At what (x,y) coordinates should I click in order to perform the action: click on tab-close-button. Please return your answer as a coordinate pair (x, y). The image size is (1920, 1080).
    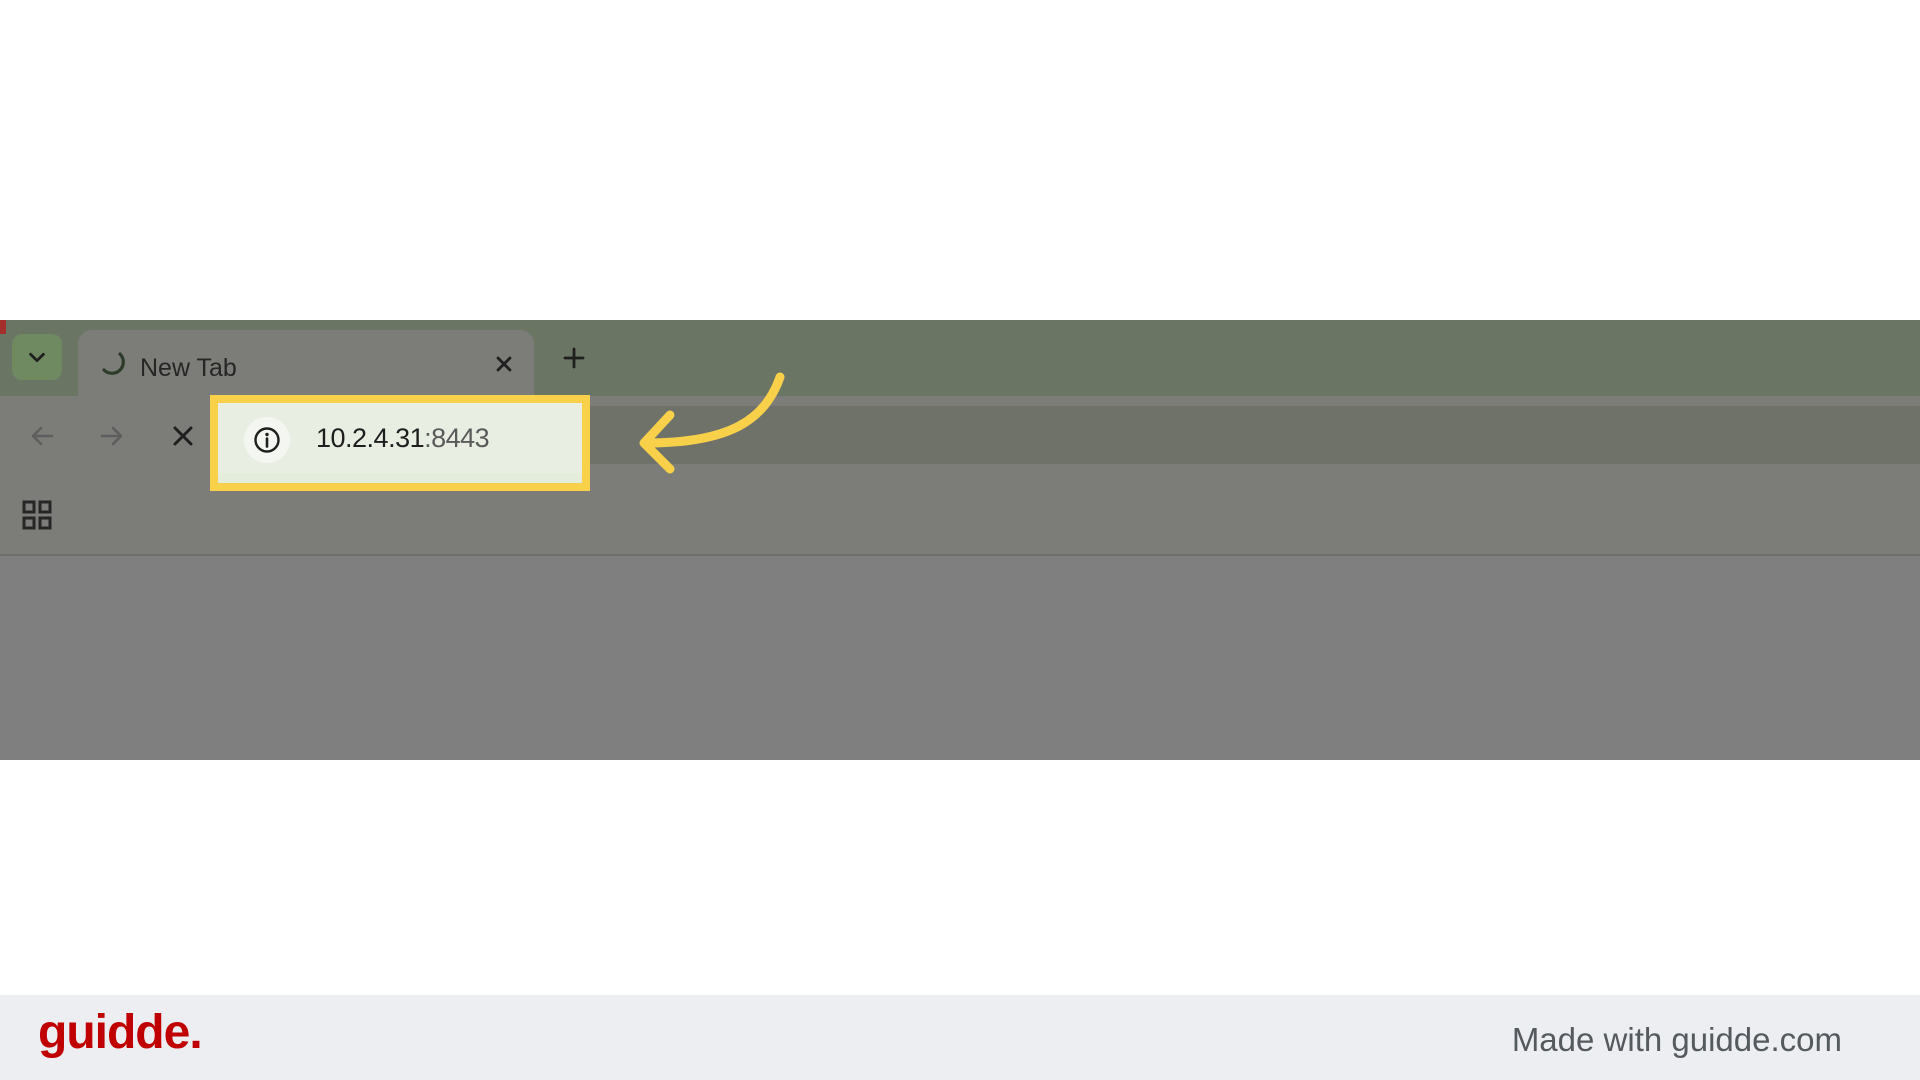
    Looking at the image, I should click on (504, 364).